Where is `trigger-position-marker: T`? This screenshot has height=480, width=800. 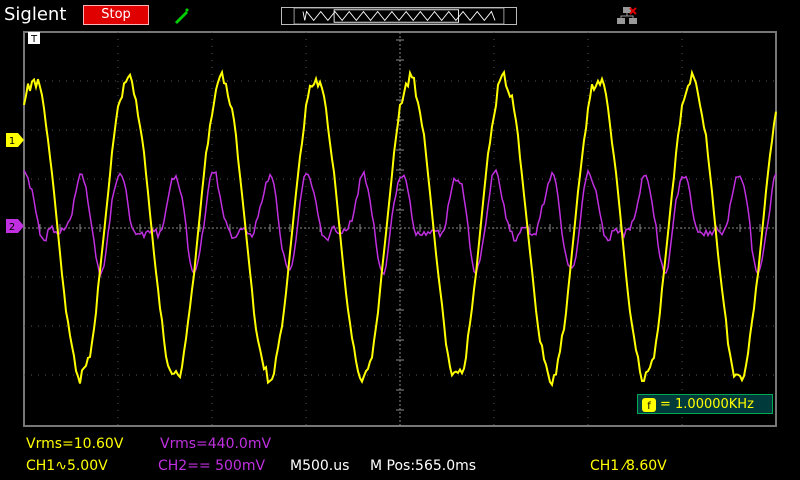
trigger-position-marker: T is located at coordinates (34, 38).